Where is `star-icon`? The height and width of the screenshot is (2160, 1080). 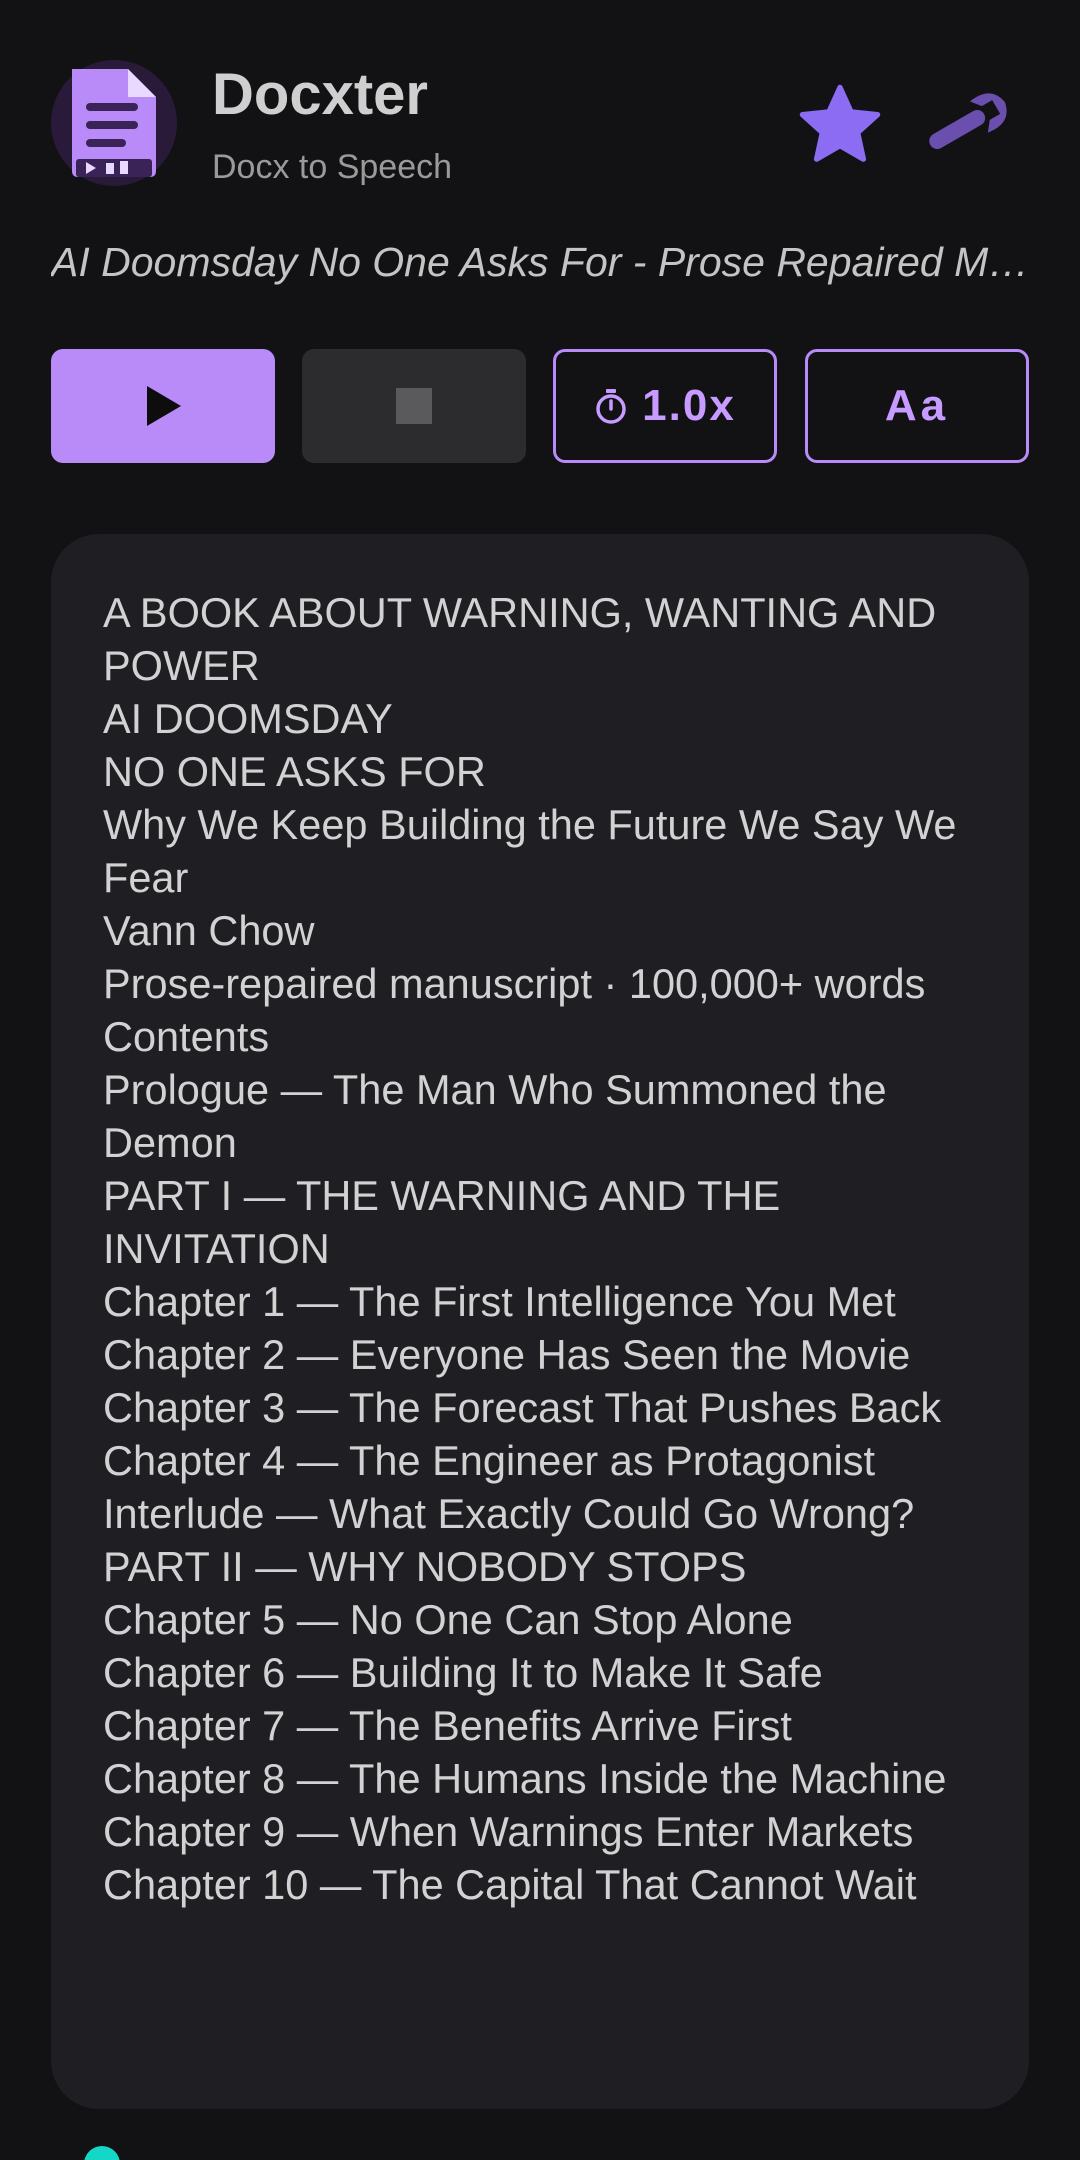 star-icon is located at coordinates (840, 123).